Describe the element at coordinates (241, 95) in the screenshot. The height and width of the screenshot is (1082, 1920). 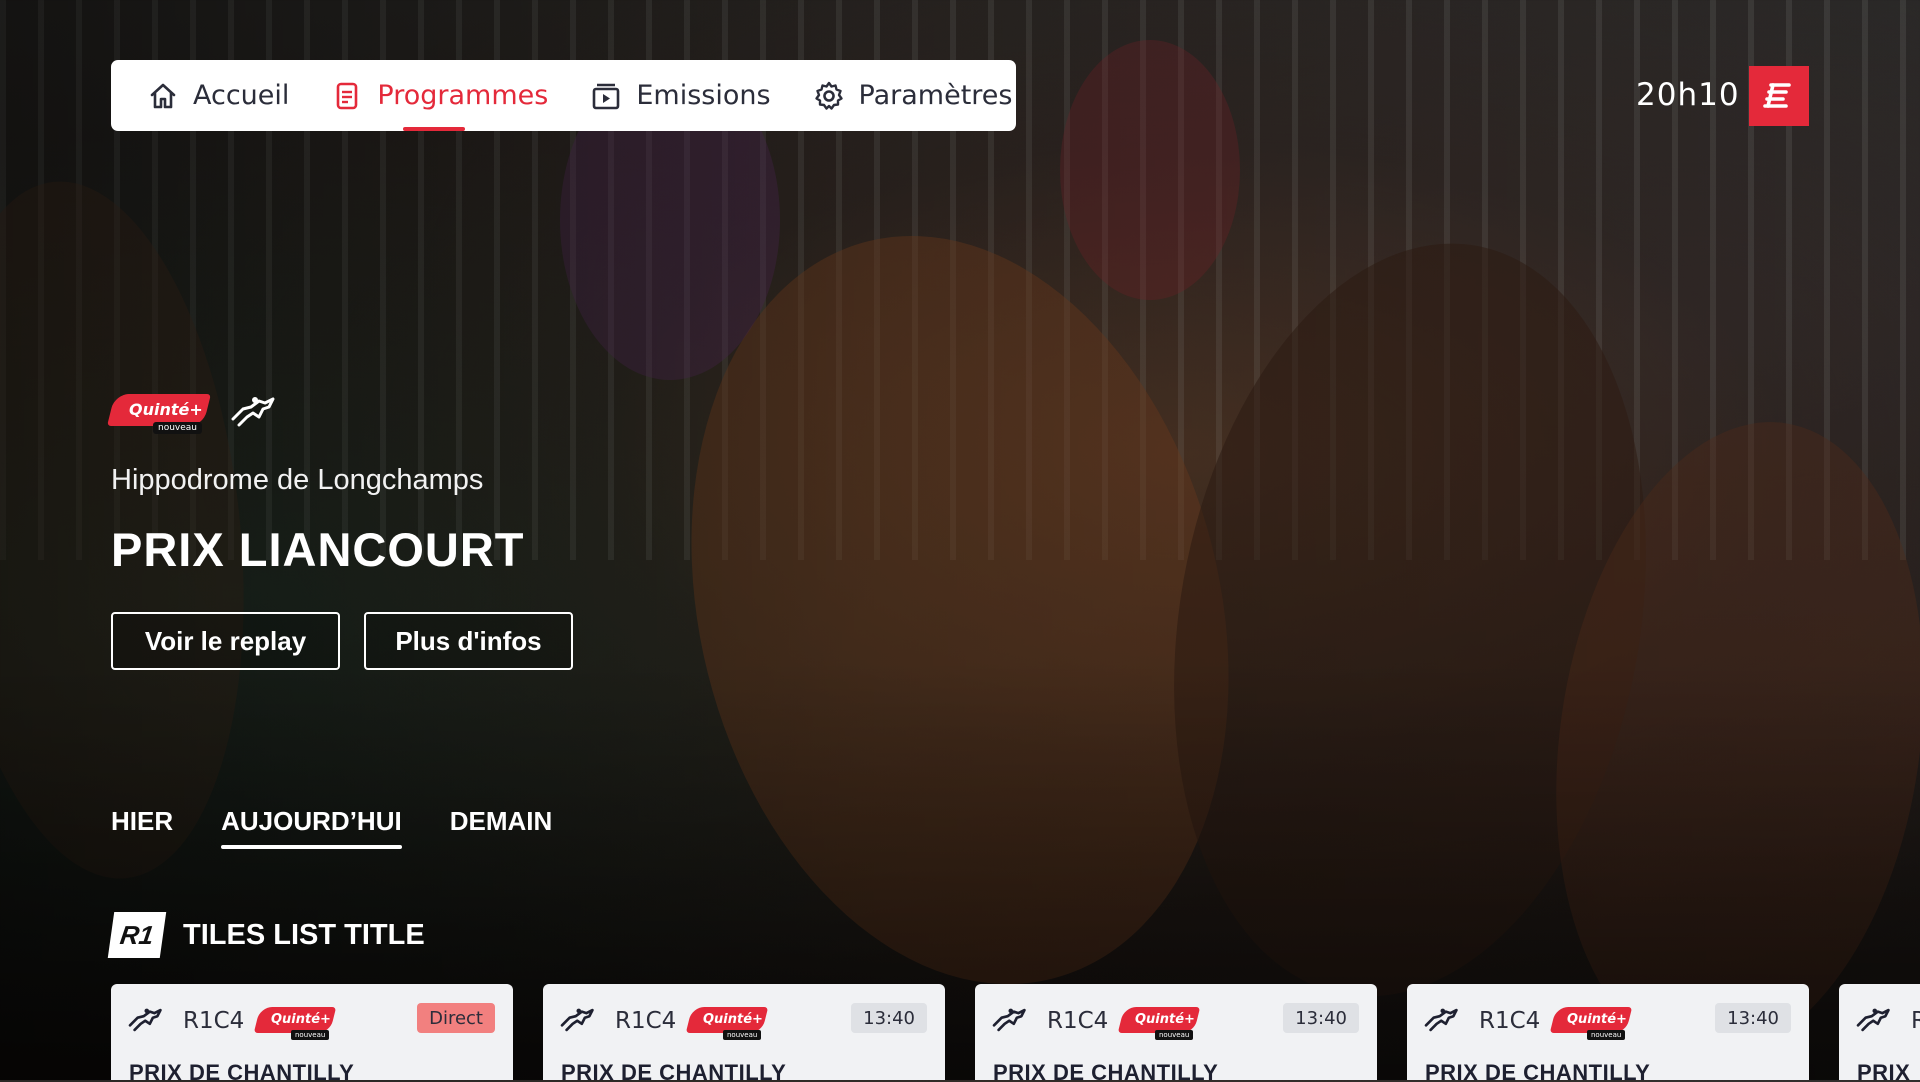
I see `nav-item-label: Accueil` at that location.